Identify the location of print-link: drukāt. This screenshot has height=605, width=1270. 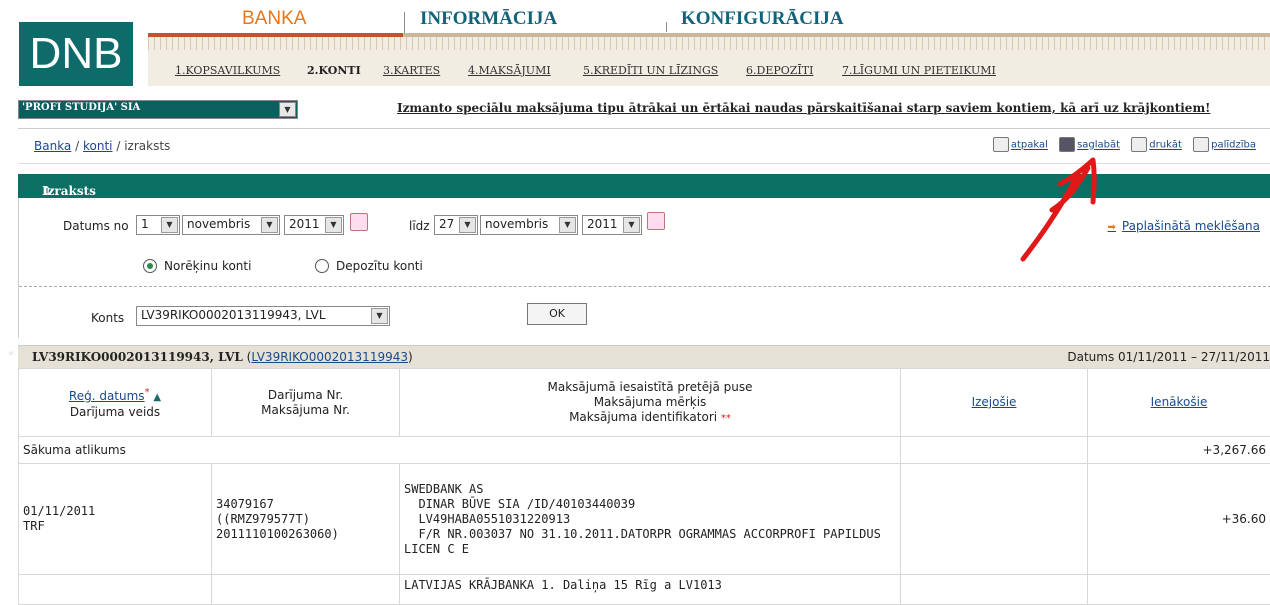
(1165, 145).